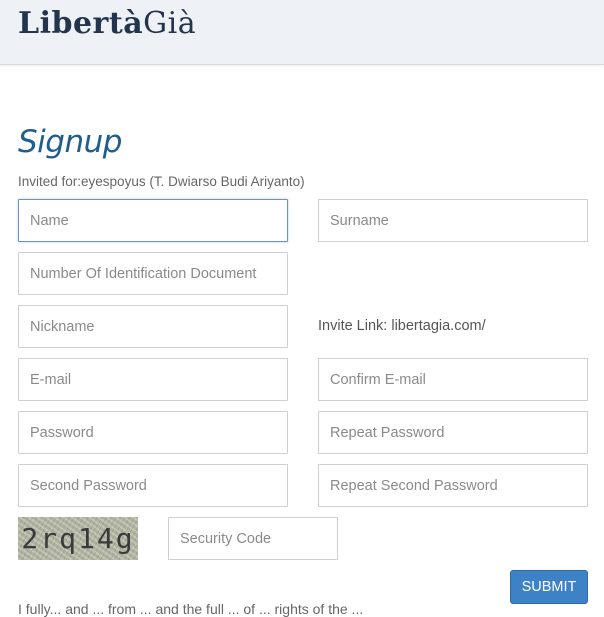 Image resolution: width=604 pixels, height=617 pixels. What do you see at coordinates (453, 485) in the screenshot?
I see `repeat-second-password-field` at bounding box center [453, 485].